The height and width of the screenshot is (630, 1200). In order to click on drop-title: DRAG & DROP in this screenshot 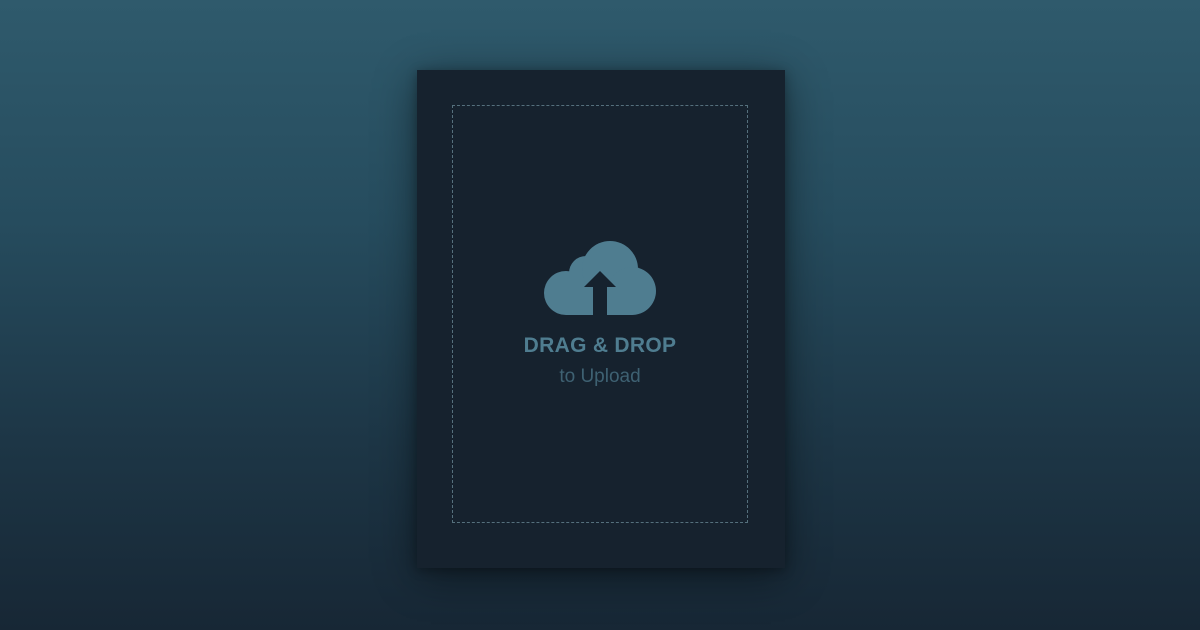, I will do `click(600, 345)`.